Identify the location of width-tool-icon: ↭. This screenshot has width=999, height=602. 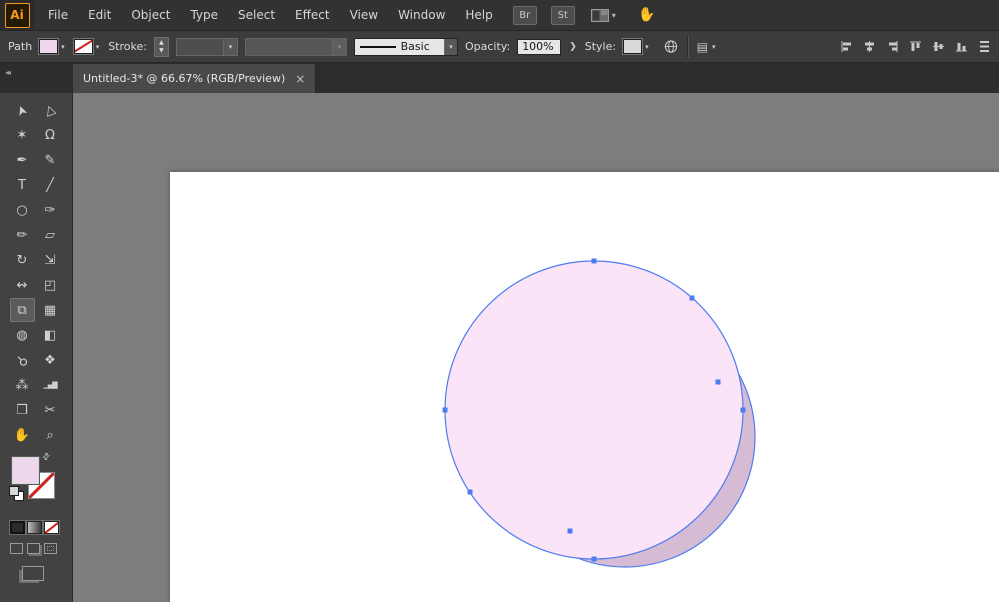
(22, 285).